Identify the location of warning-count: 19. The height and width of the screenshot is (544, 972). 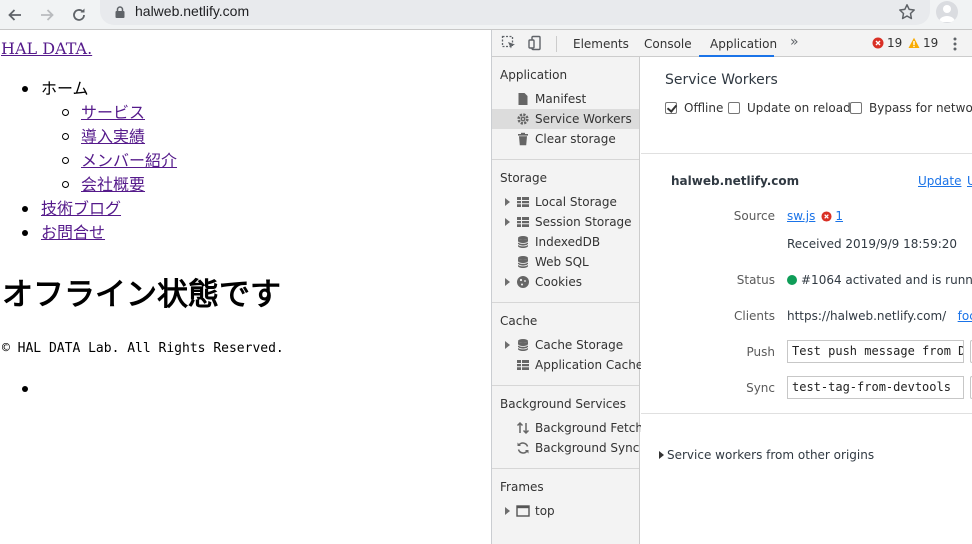
(931, 43).